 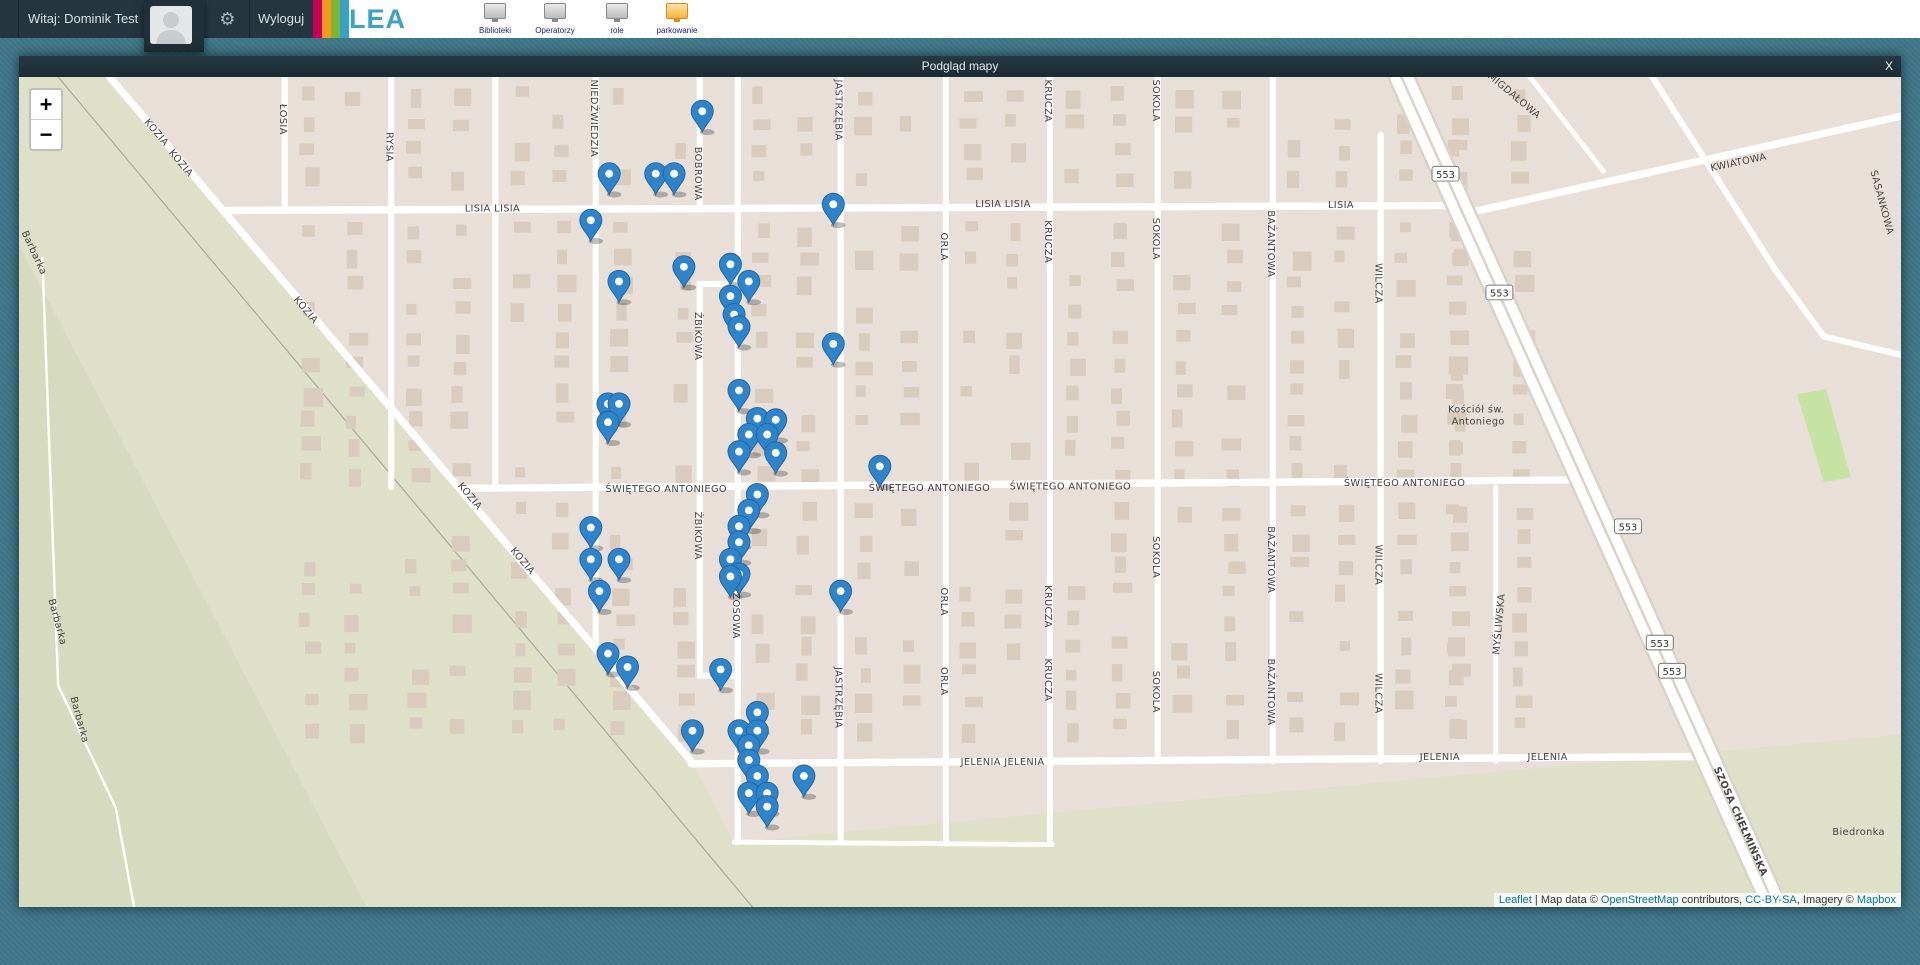 What do you see at coordinates (1640, 900) in the screenshot?
I see `osm-link: OpenStreetMap` at bounding box center [1640, 900].